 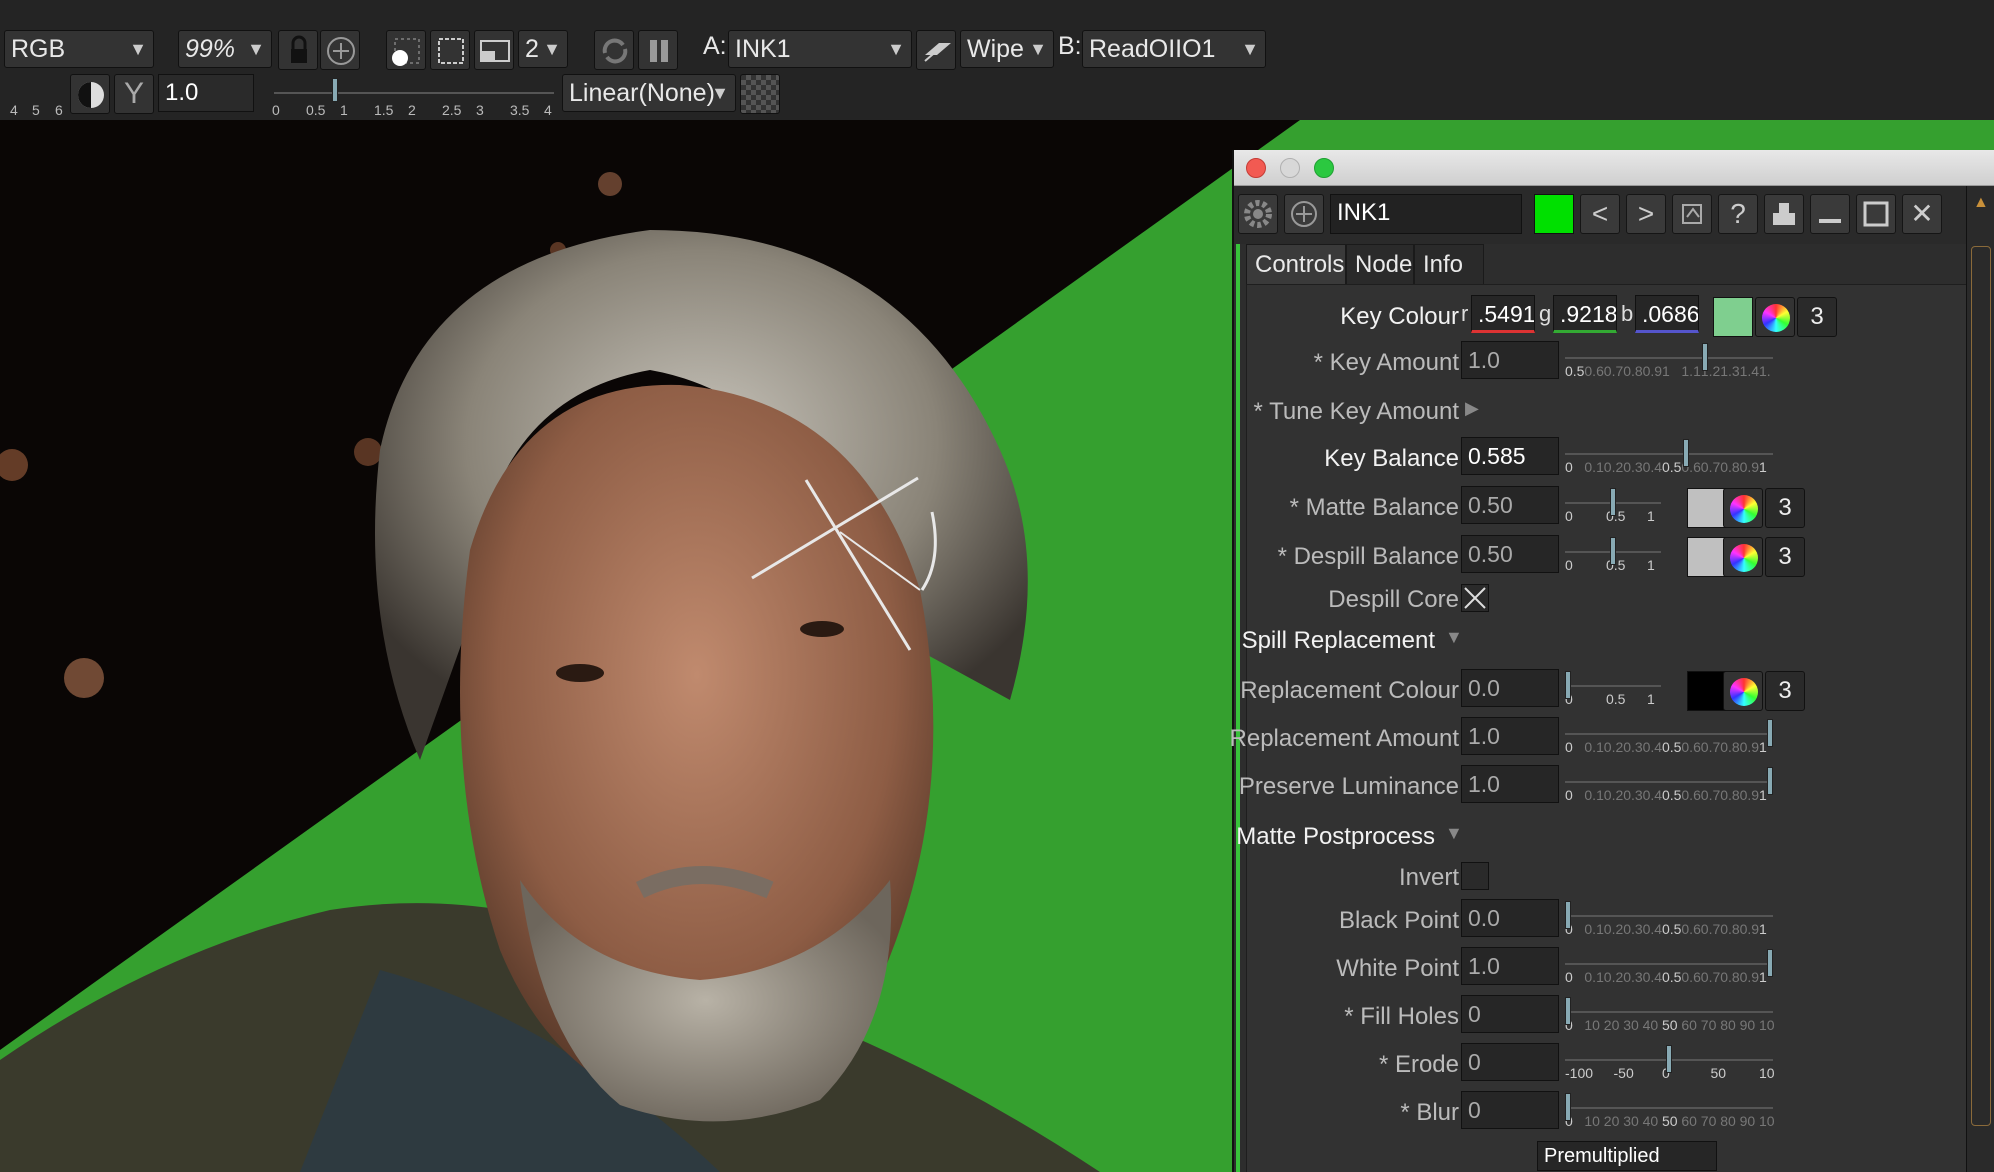 What do you see at coordinates (340, 50) in the screenshot?
I see `roi-button` at bounding box center [340, 50].